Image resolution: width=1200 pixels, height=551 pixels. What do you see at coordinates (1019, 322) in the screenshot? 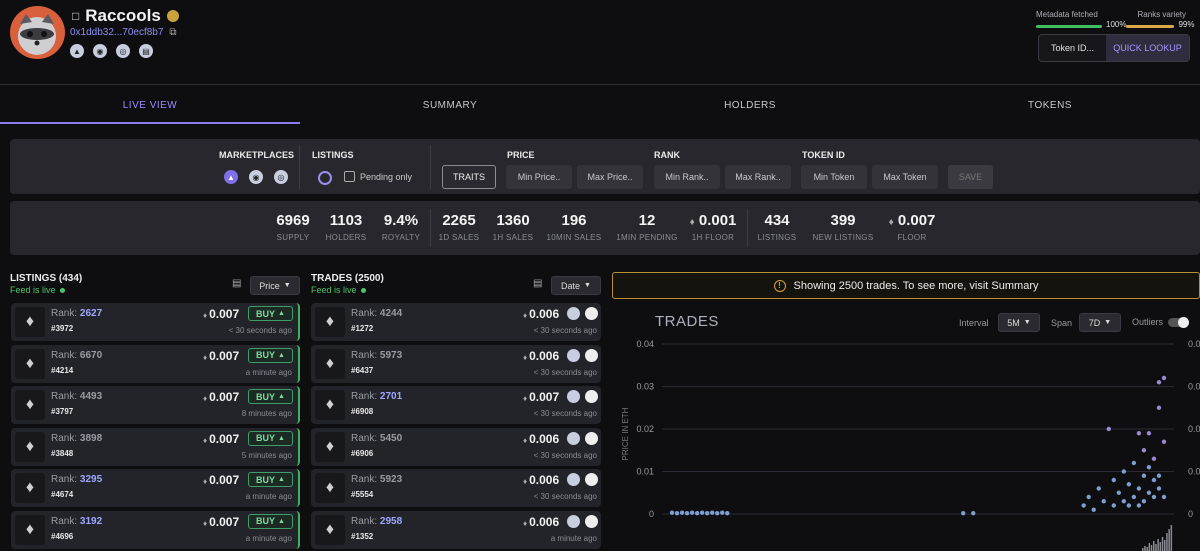
I see `interval-dropdown: 5M ▼` at bounding box center [1019, 322].